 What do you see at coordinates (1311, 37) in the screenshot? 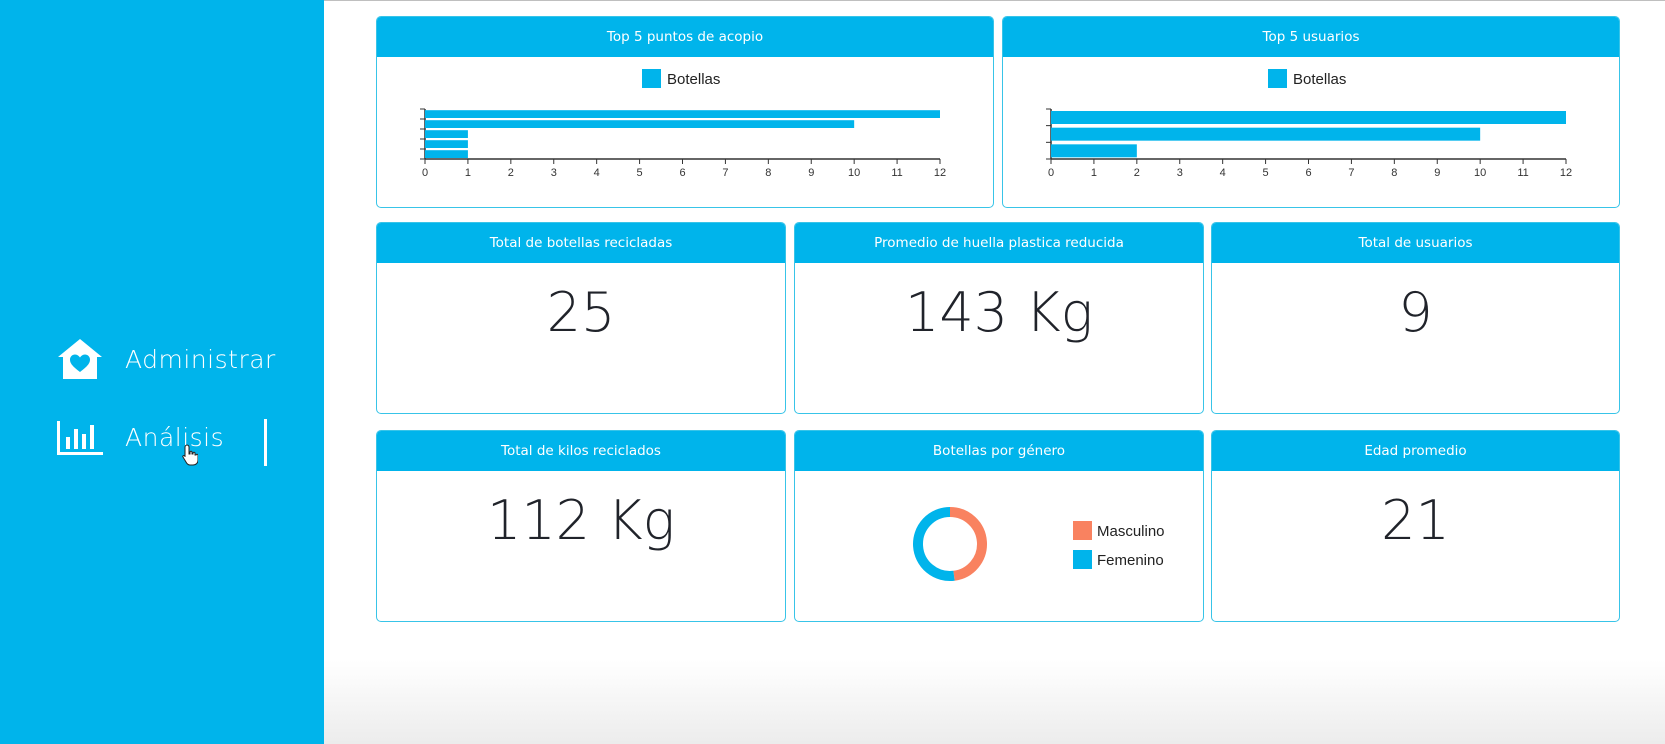
I see `card-title: Top 5 usuarios` at bounding box center [1311, 37].